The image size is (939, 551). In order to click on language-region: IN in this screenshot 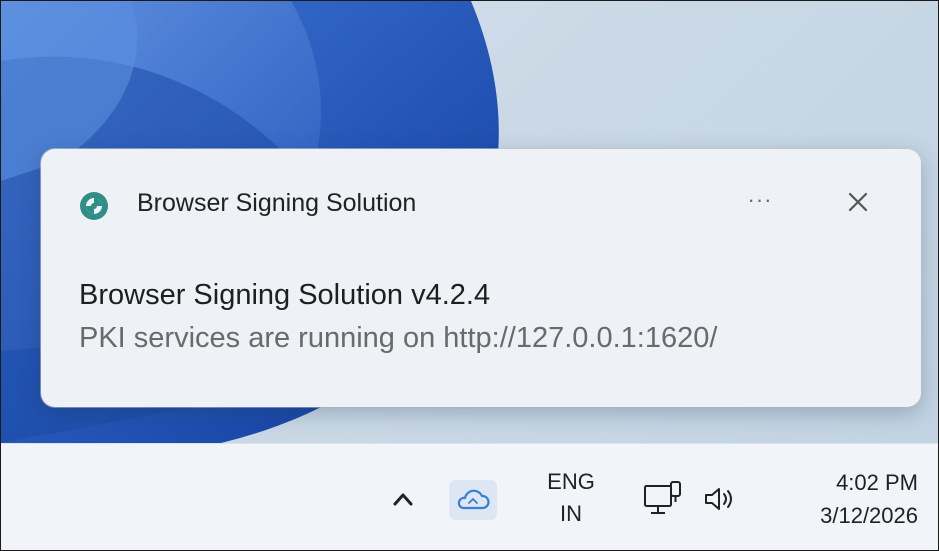, I will do `click(571, 513)`.